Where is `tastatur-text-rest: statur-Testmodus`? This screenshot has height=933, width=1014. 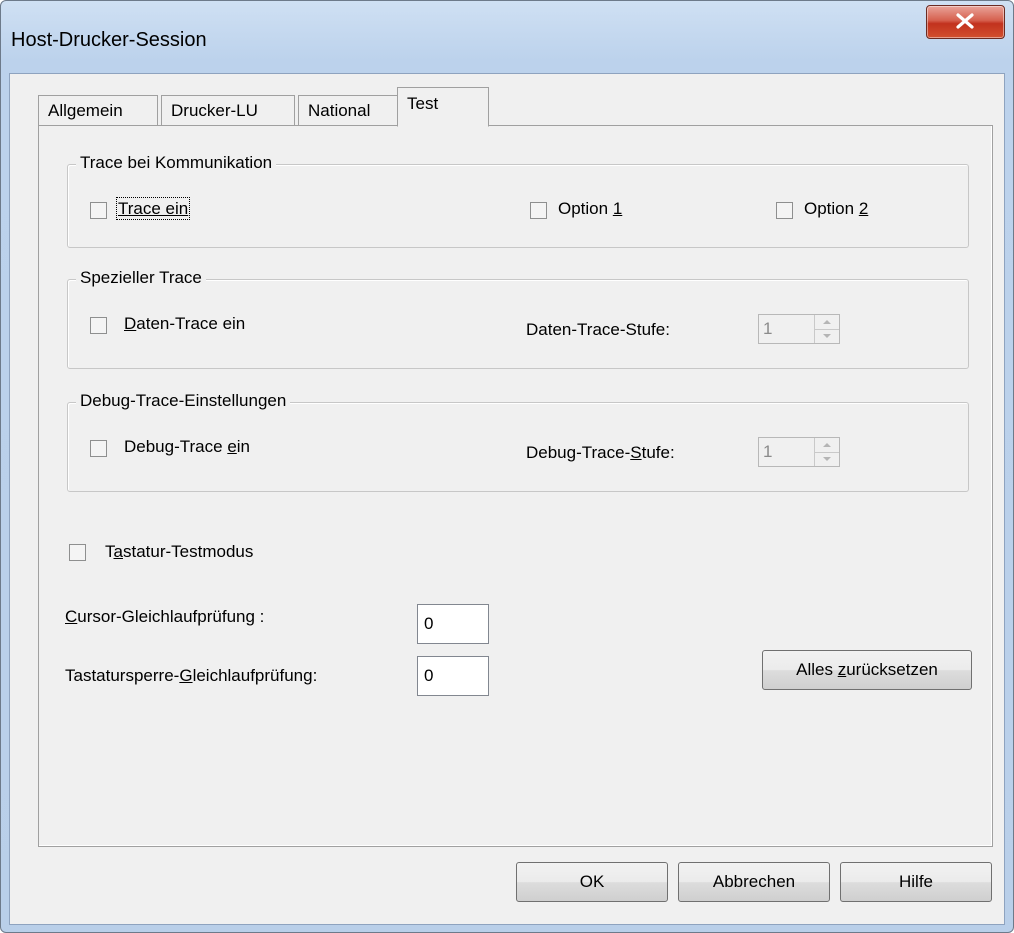
tastatur-text-rest: statur-Testmodus is located at coordinates (188, 551).